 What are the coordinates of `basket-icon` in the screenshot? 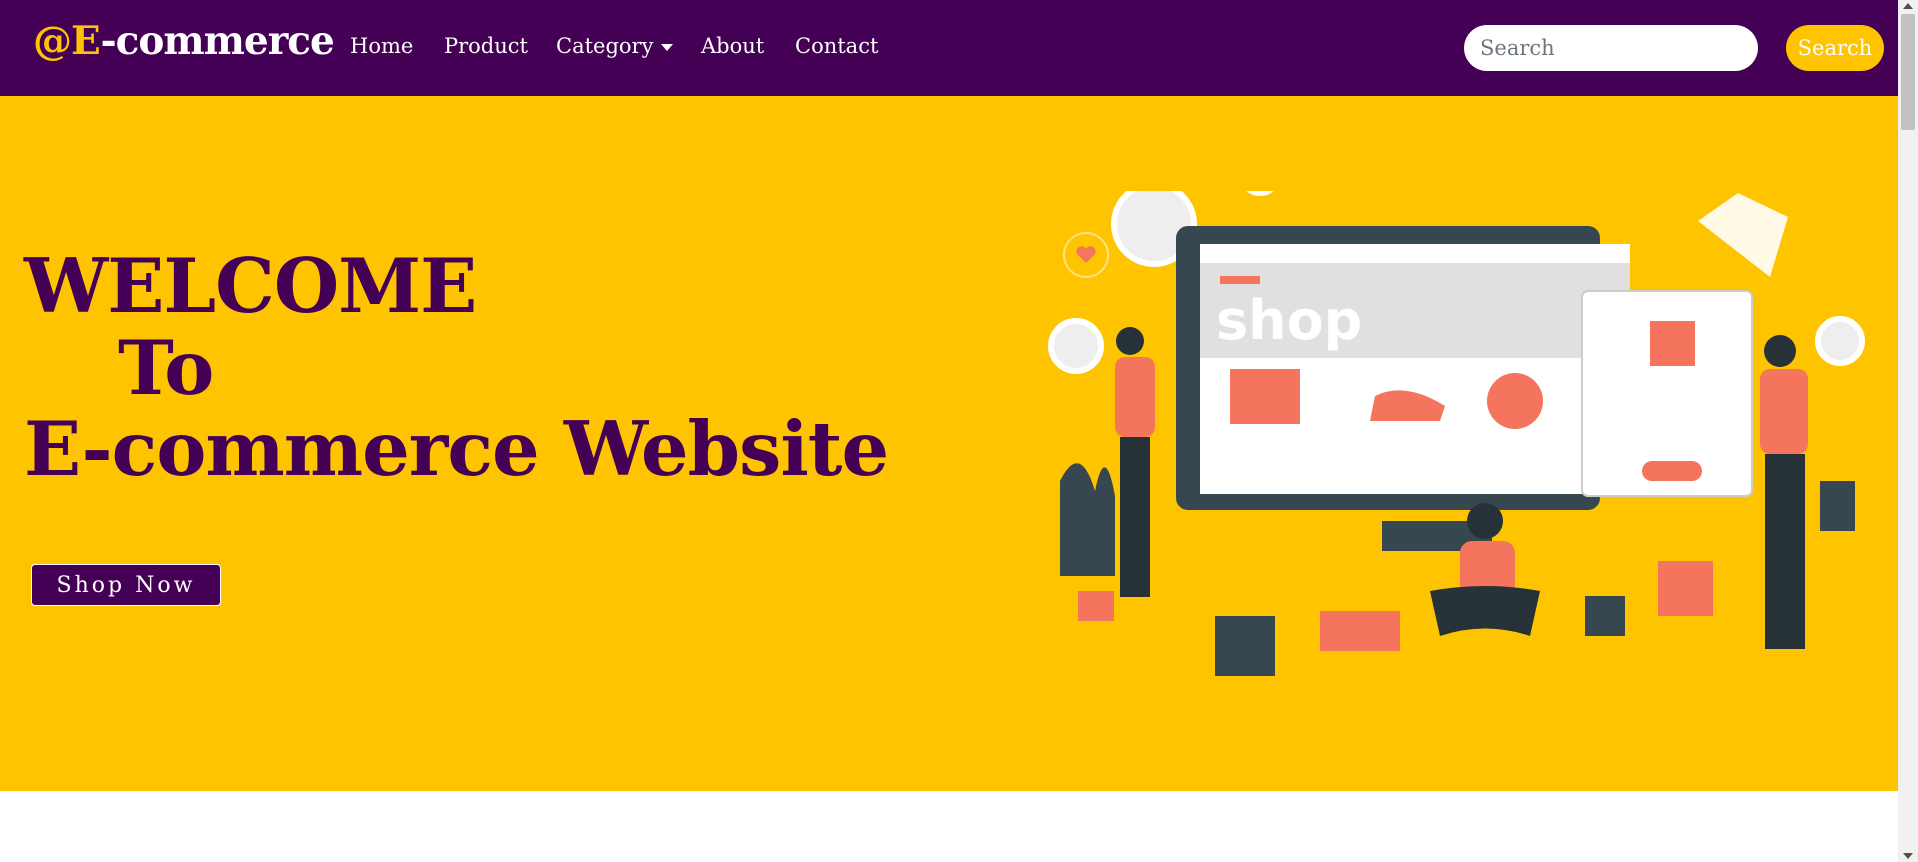 It's located at (1360, 631).